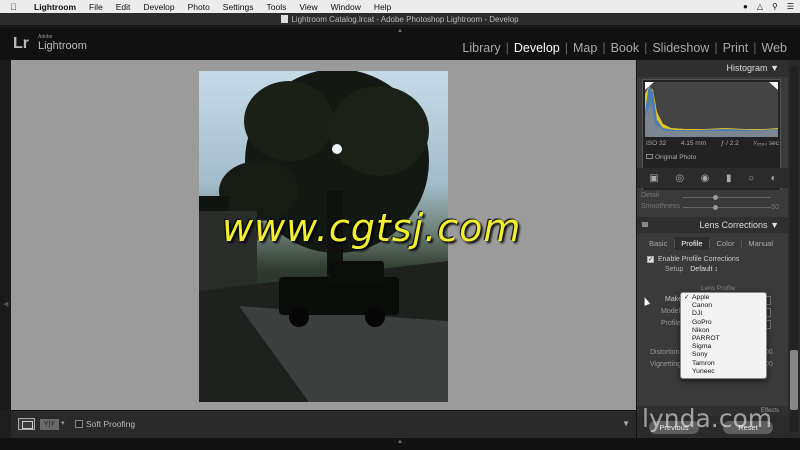  Describe the element at coordinates (671, 323) in the screenshot. I see `profile-label: Profile` at that location.